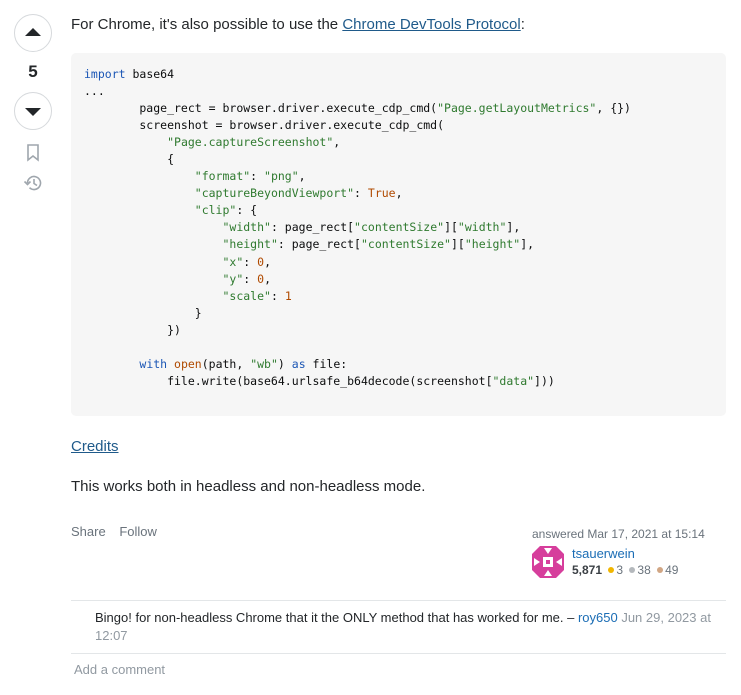  Describe the element at coordinates (625, 570) in the screenshot. I see `reputation-line: 5,871 3 38 49` at that location.